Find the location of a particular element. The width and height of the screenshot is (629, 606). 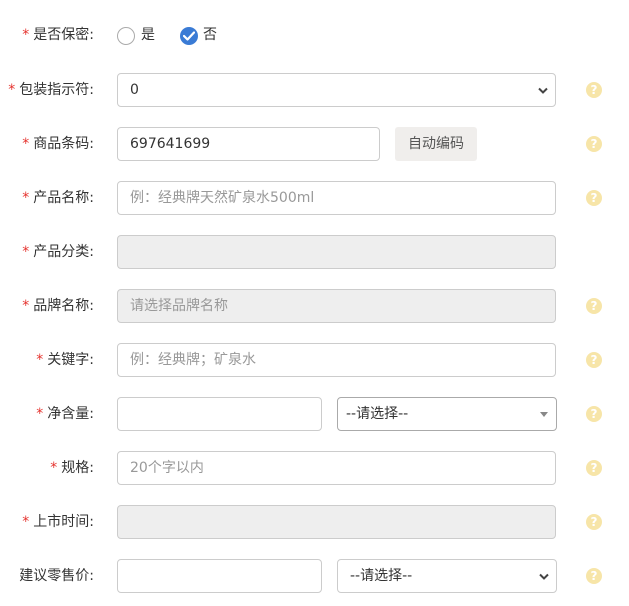

secret-label: * 是否保密: is located at coordinates (58, 35).